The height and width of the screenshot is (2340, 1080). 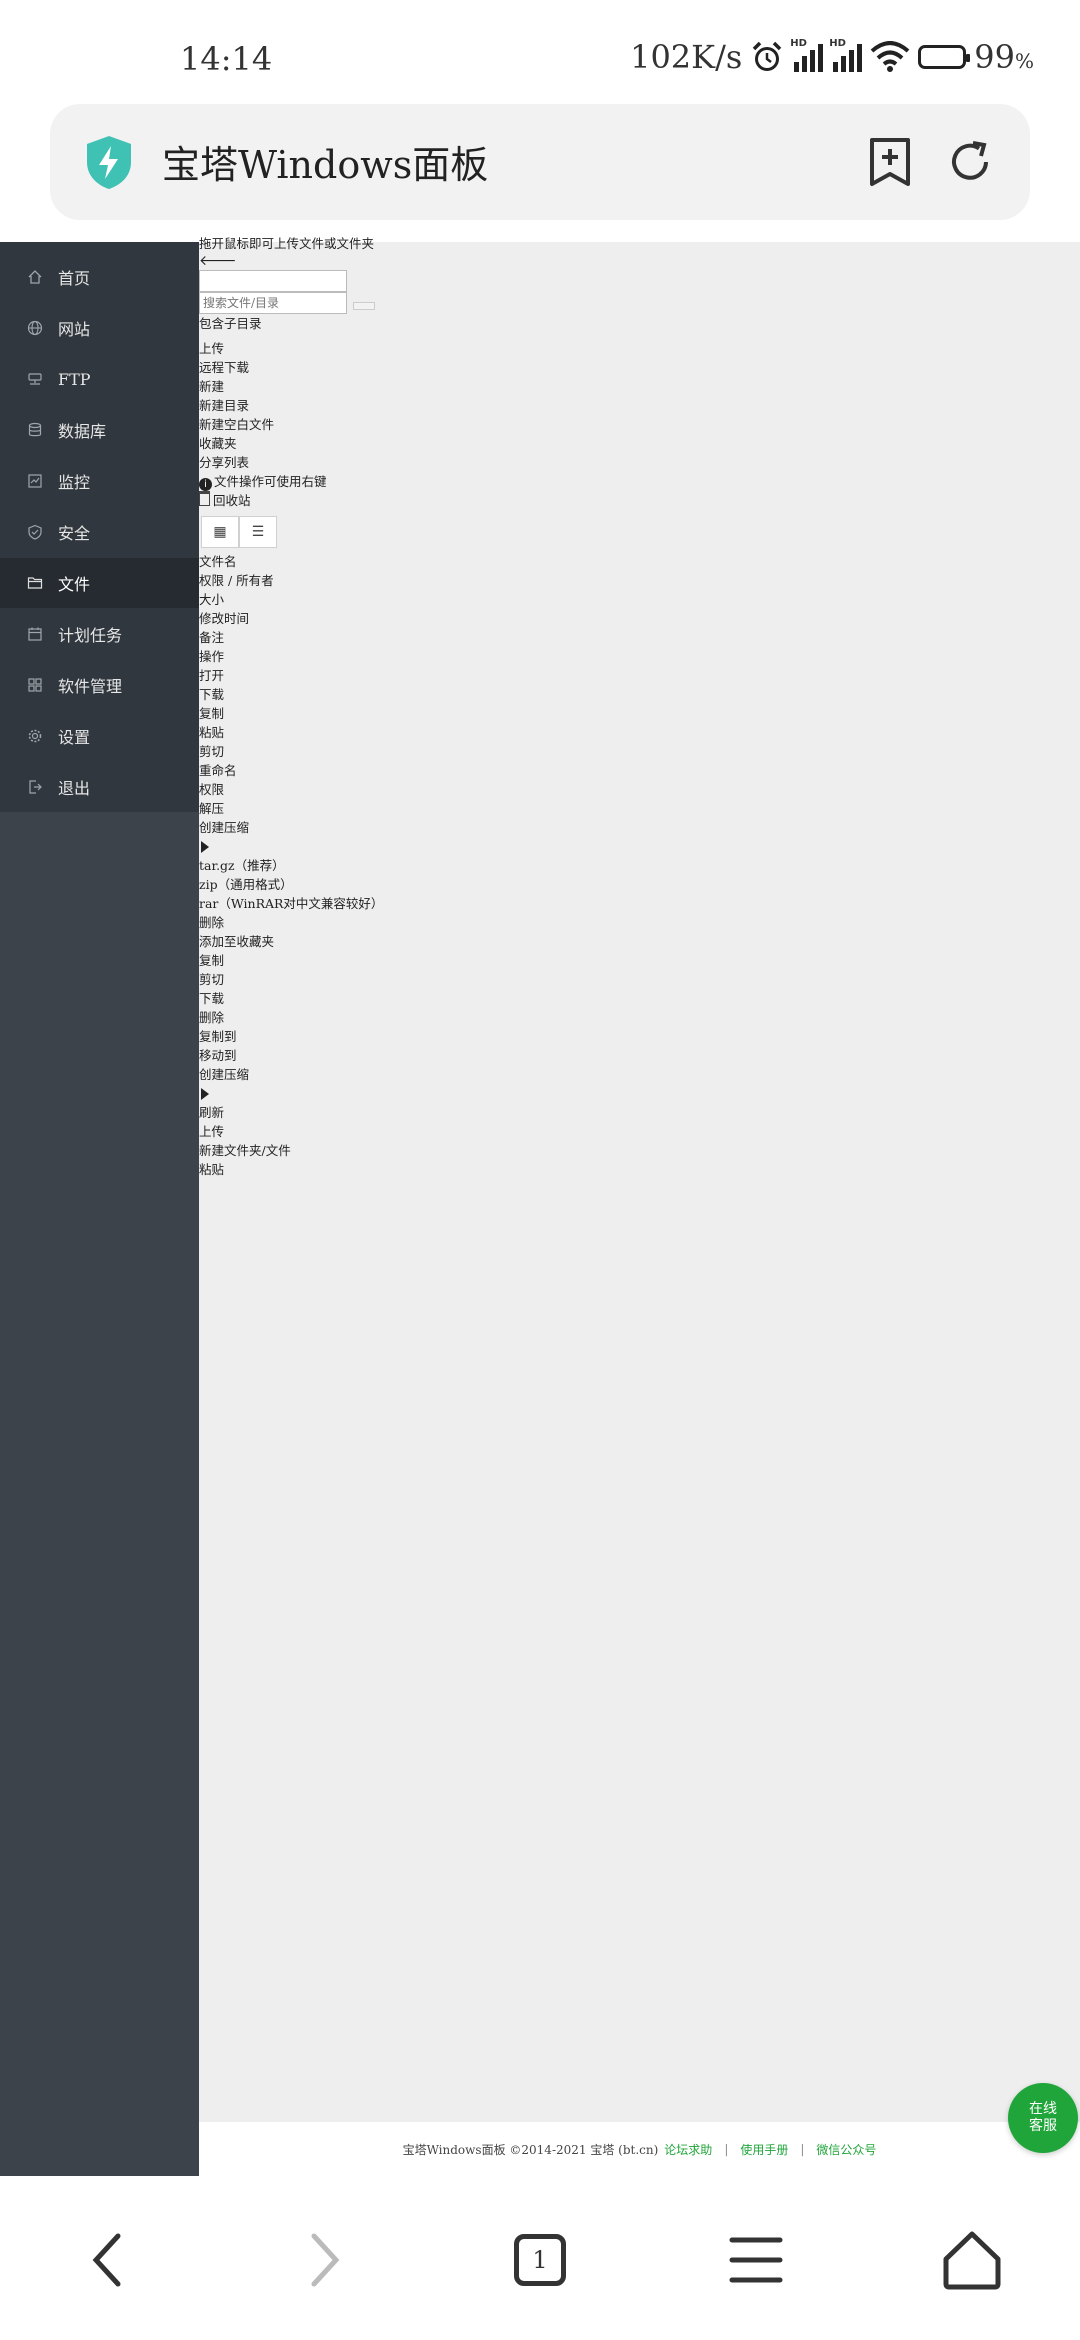 What do you see at coordinates (291, 884) in the screenshot?
I see `menu-item: zip（通用格式）` at bounding box center [291, 884].